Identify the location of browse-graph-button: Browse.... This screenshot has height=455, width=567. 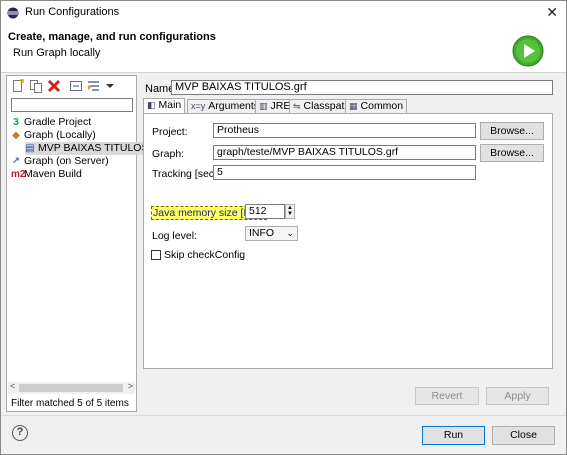
(512, 153).